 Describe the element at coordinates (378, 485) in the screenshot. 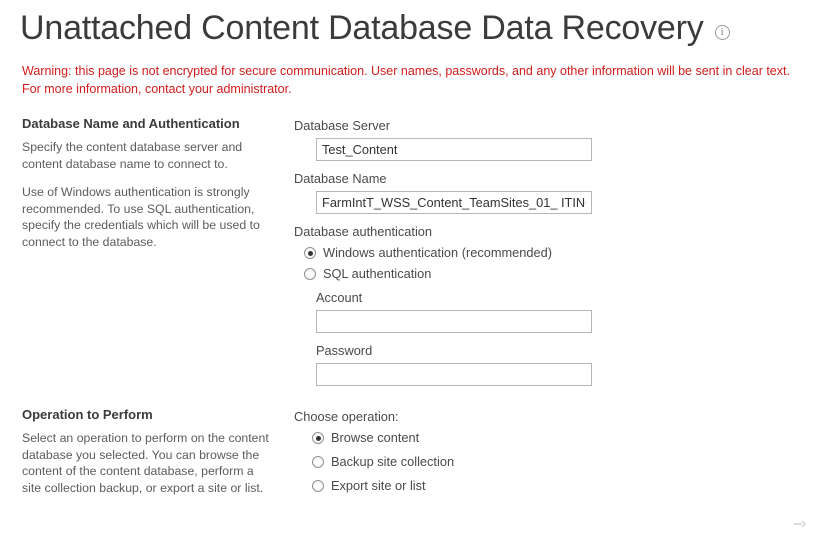

I see `radio-label-export-site-or-list: Export site or list` at that location.